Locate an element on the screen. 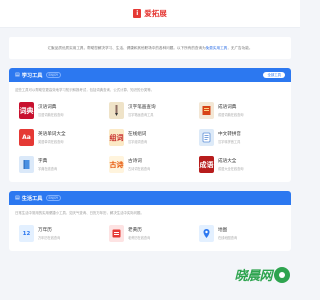  site-watermark: 晓晨网 is located at coordinates (262, 274).